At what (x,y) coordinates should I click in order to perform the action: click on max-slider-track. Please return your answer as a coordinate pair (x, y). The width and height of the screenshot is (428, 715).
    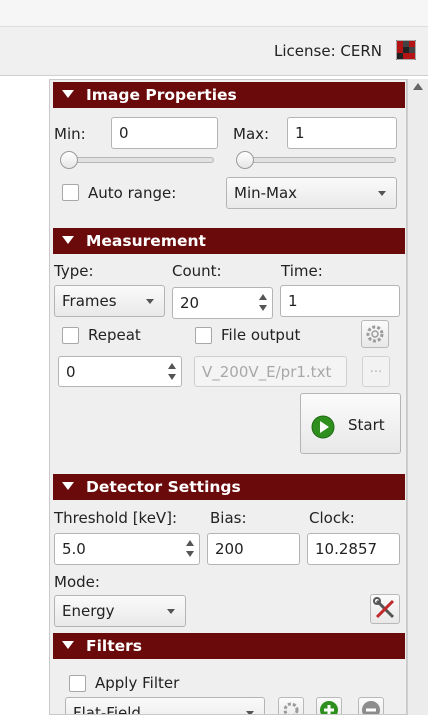
    Looking at the image, I should click on (317, 160).